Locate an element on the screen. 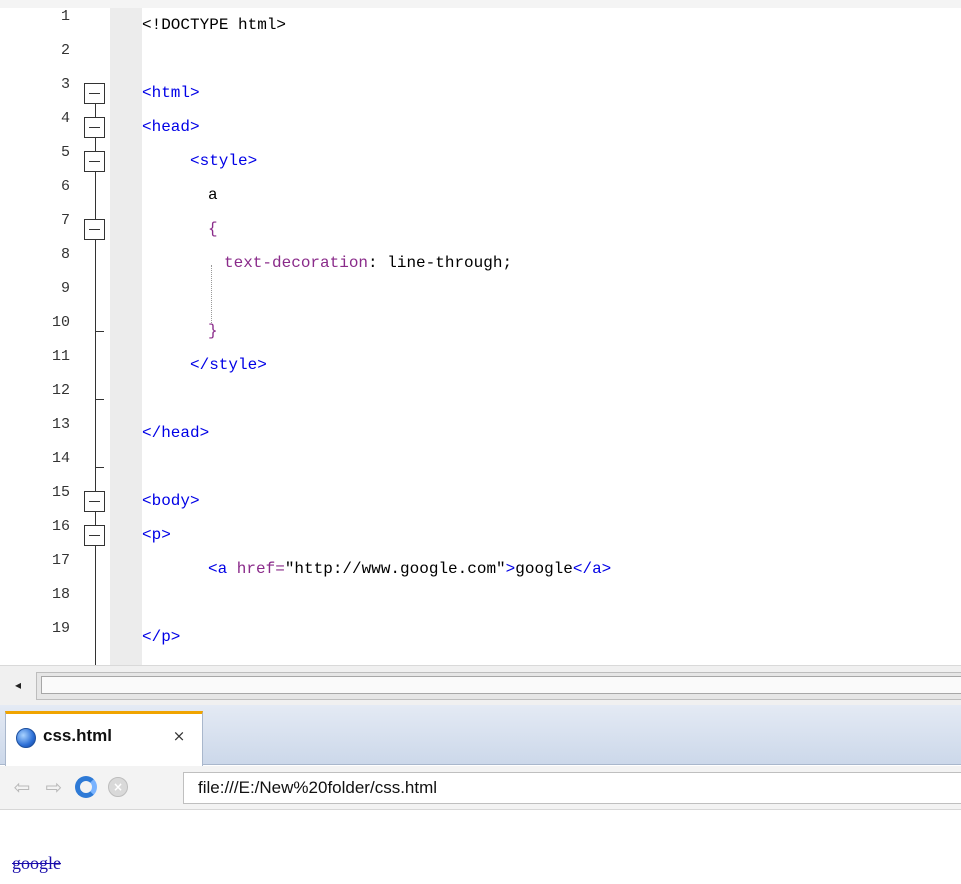  p-tag: <p> is located at coordinates (156, 535).